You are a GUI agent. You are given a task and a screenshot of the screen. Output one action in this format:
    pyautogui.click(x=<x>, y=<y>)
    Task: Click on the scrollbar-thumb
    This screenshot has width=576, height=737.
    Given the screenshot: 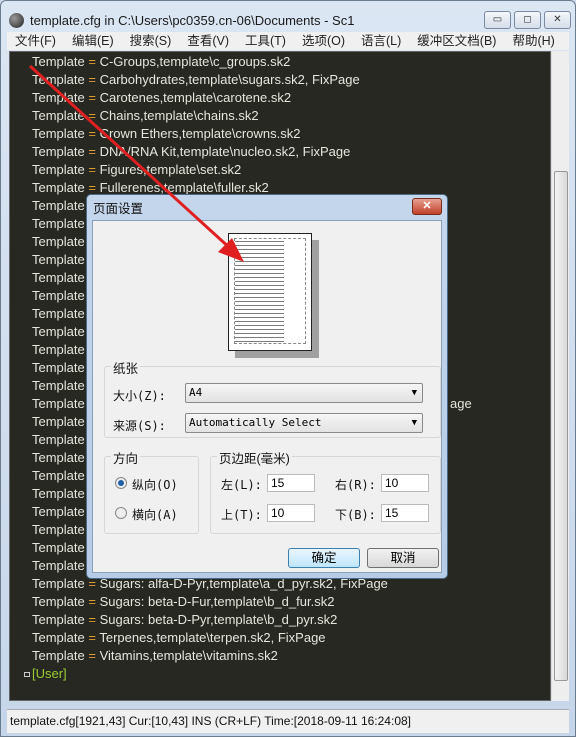 What is the action you would take?
    pyautogui.click(x=561, y=426)
    